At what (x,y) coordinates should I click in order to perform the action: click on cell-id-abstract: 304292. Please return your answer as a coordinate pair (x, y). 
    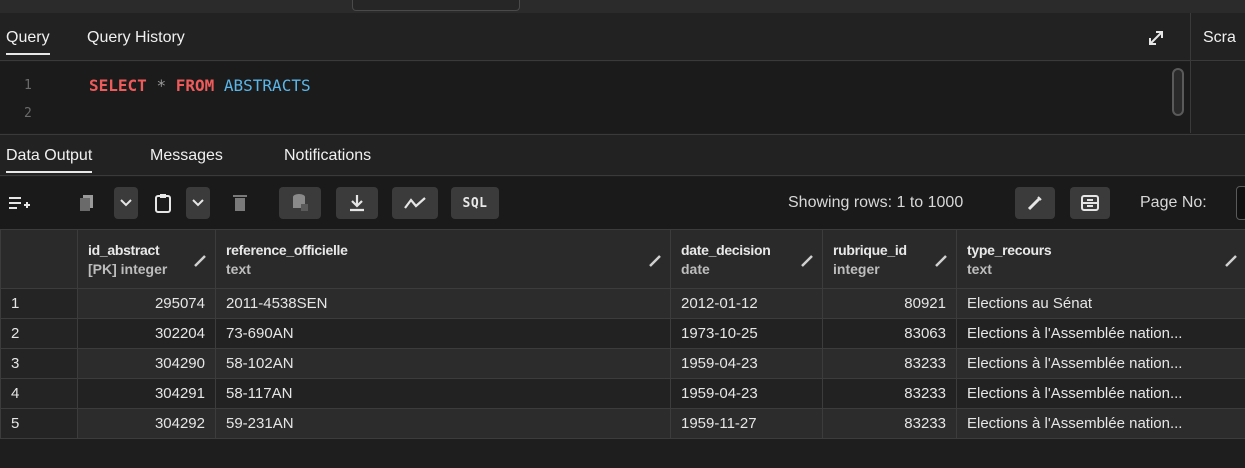
    Looking at the image, I should click on (146, 423).